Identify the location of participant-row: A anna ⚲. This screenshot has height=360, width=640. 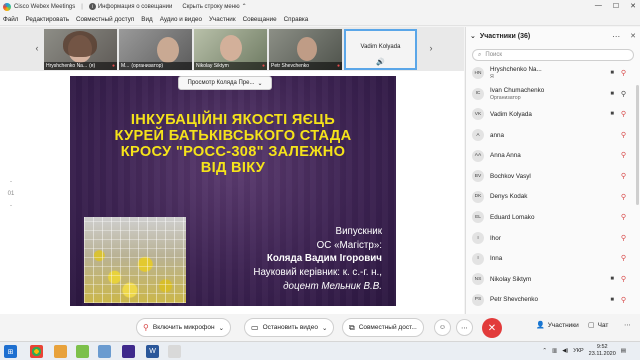
(553, 135).